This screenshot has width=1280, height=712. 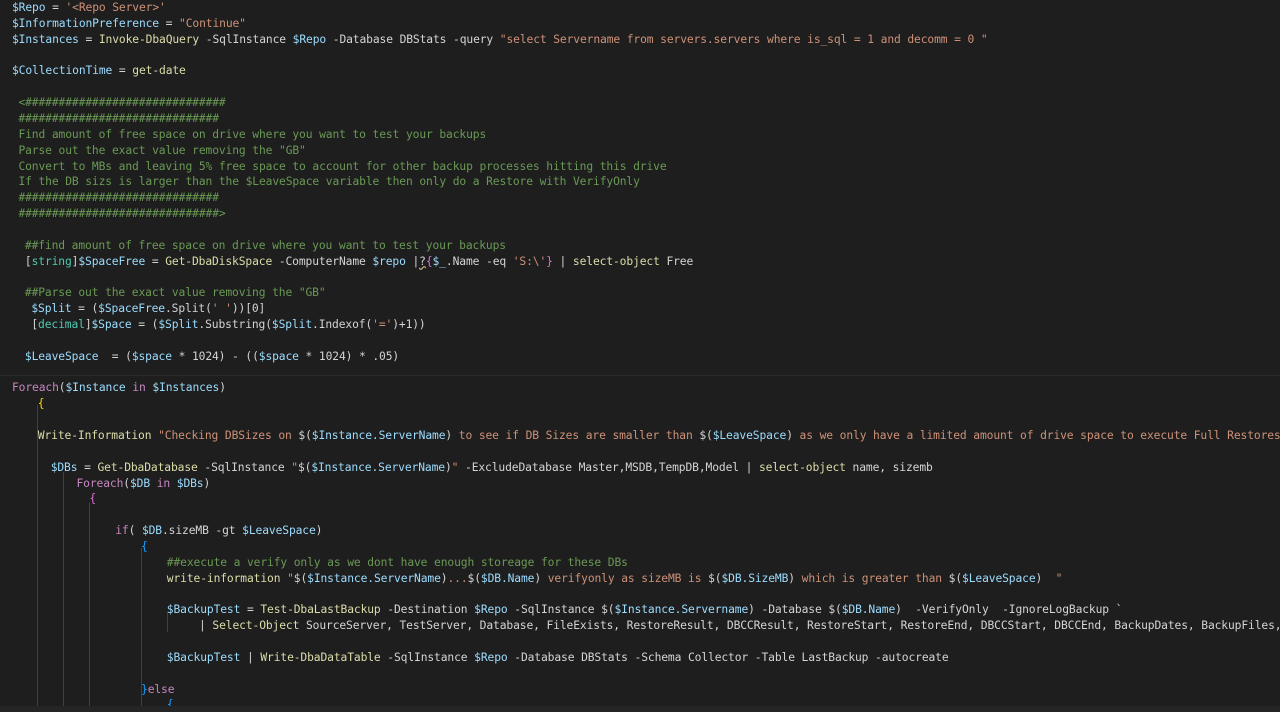 I want to click on code-token: $SpaceFree, so click(x=112, y=261).